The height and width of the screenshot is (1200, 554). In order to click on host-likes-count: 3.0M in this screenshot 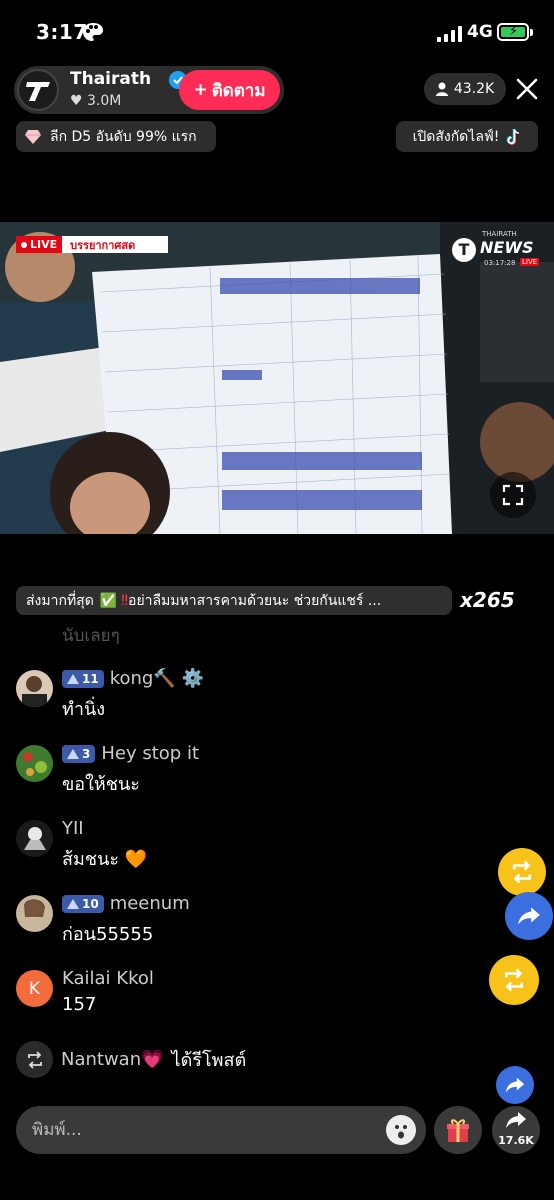, I will do `click(104, 101)`.